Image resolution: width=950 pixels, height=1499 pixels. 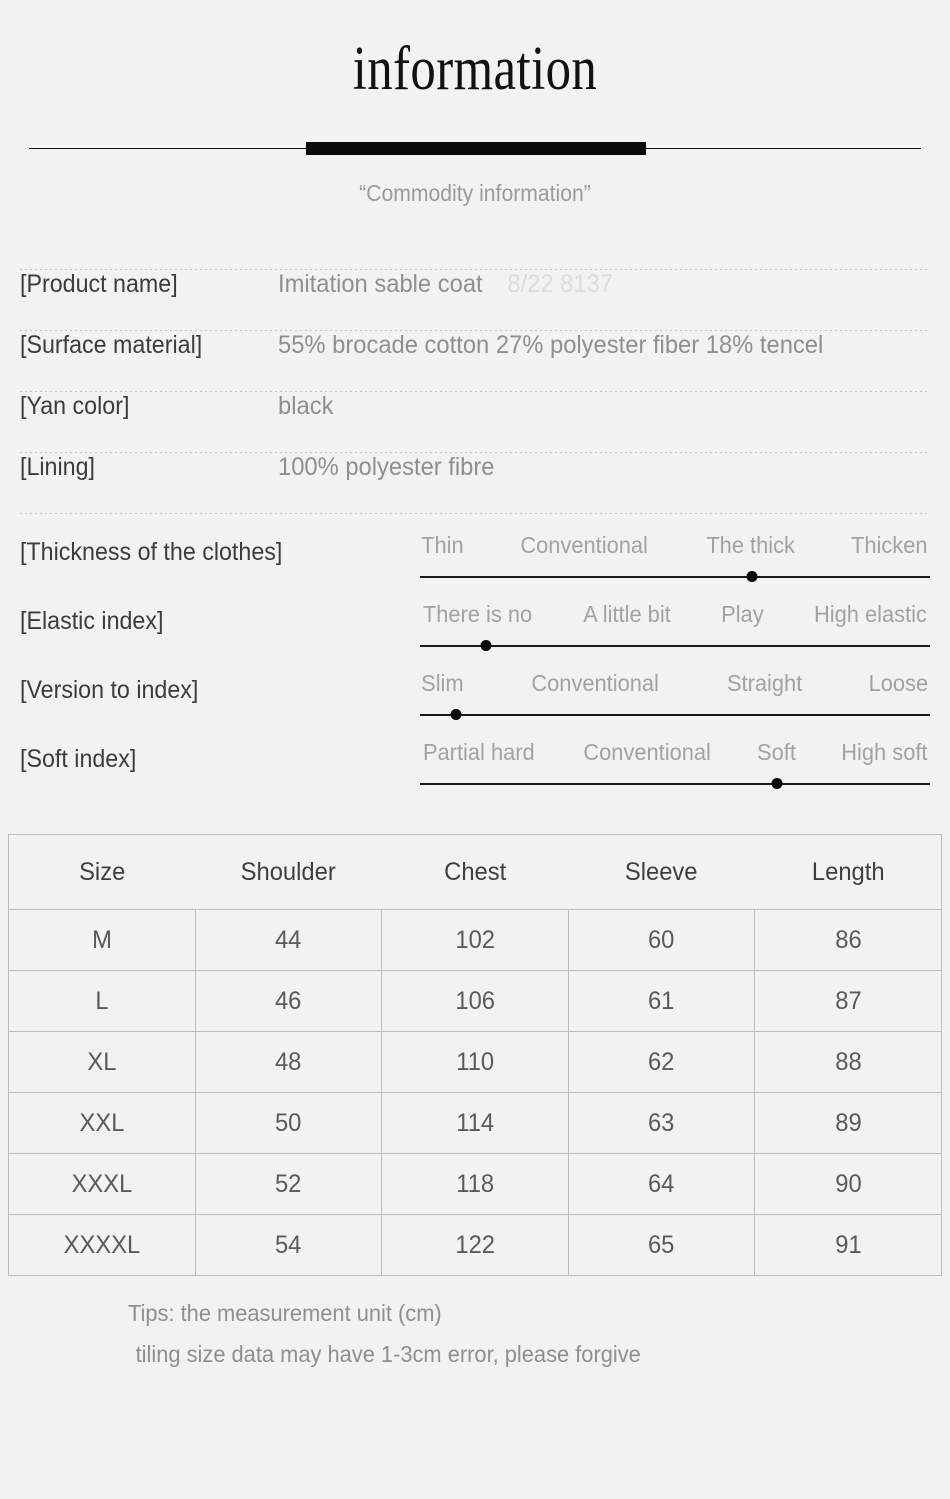 I want to click on table-row: XL 48 110 62 88, so click(x=475, y=1062).